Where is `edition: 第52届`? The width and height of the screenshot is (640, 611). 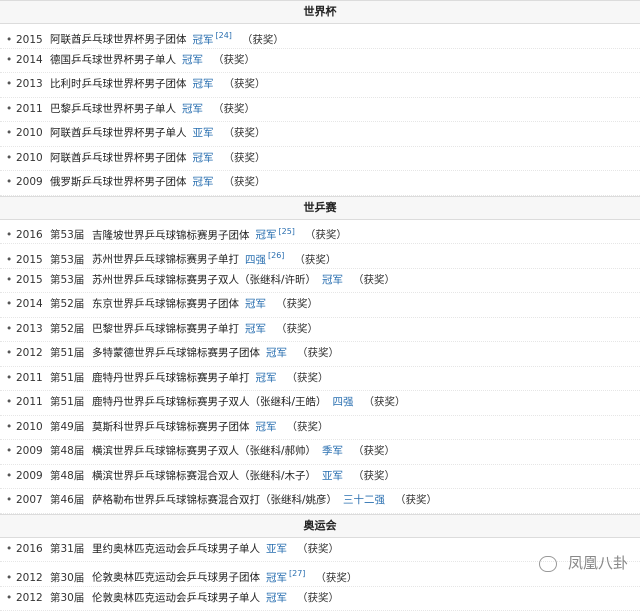 edition: 第52届 is located at coordinates (71, 305).